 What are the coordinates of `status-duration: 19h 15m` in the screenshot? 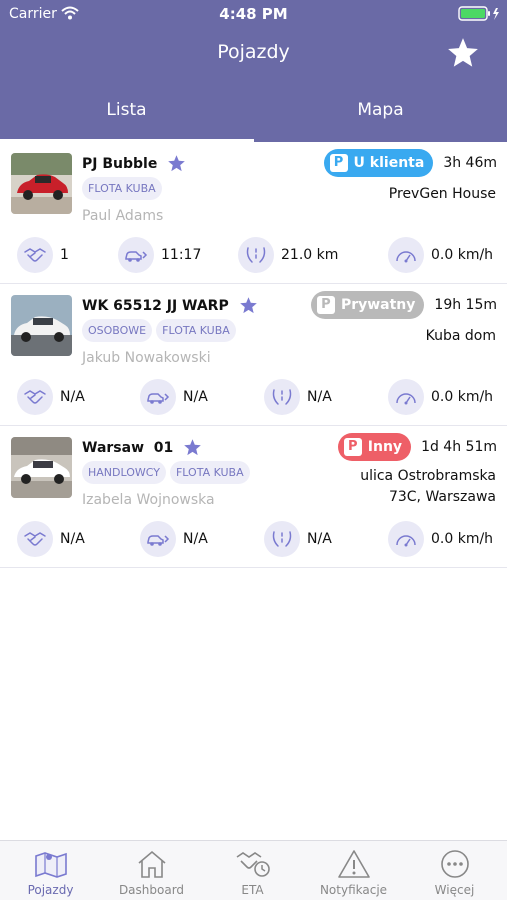 It's located at (465, 305).